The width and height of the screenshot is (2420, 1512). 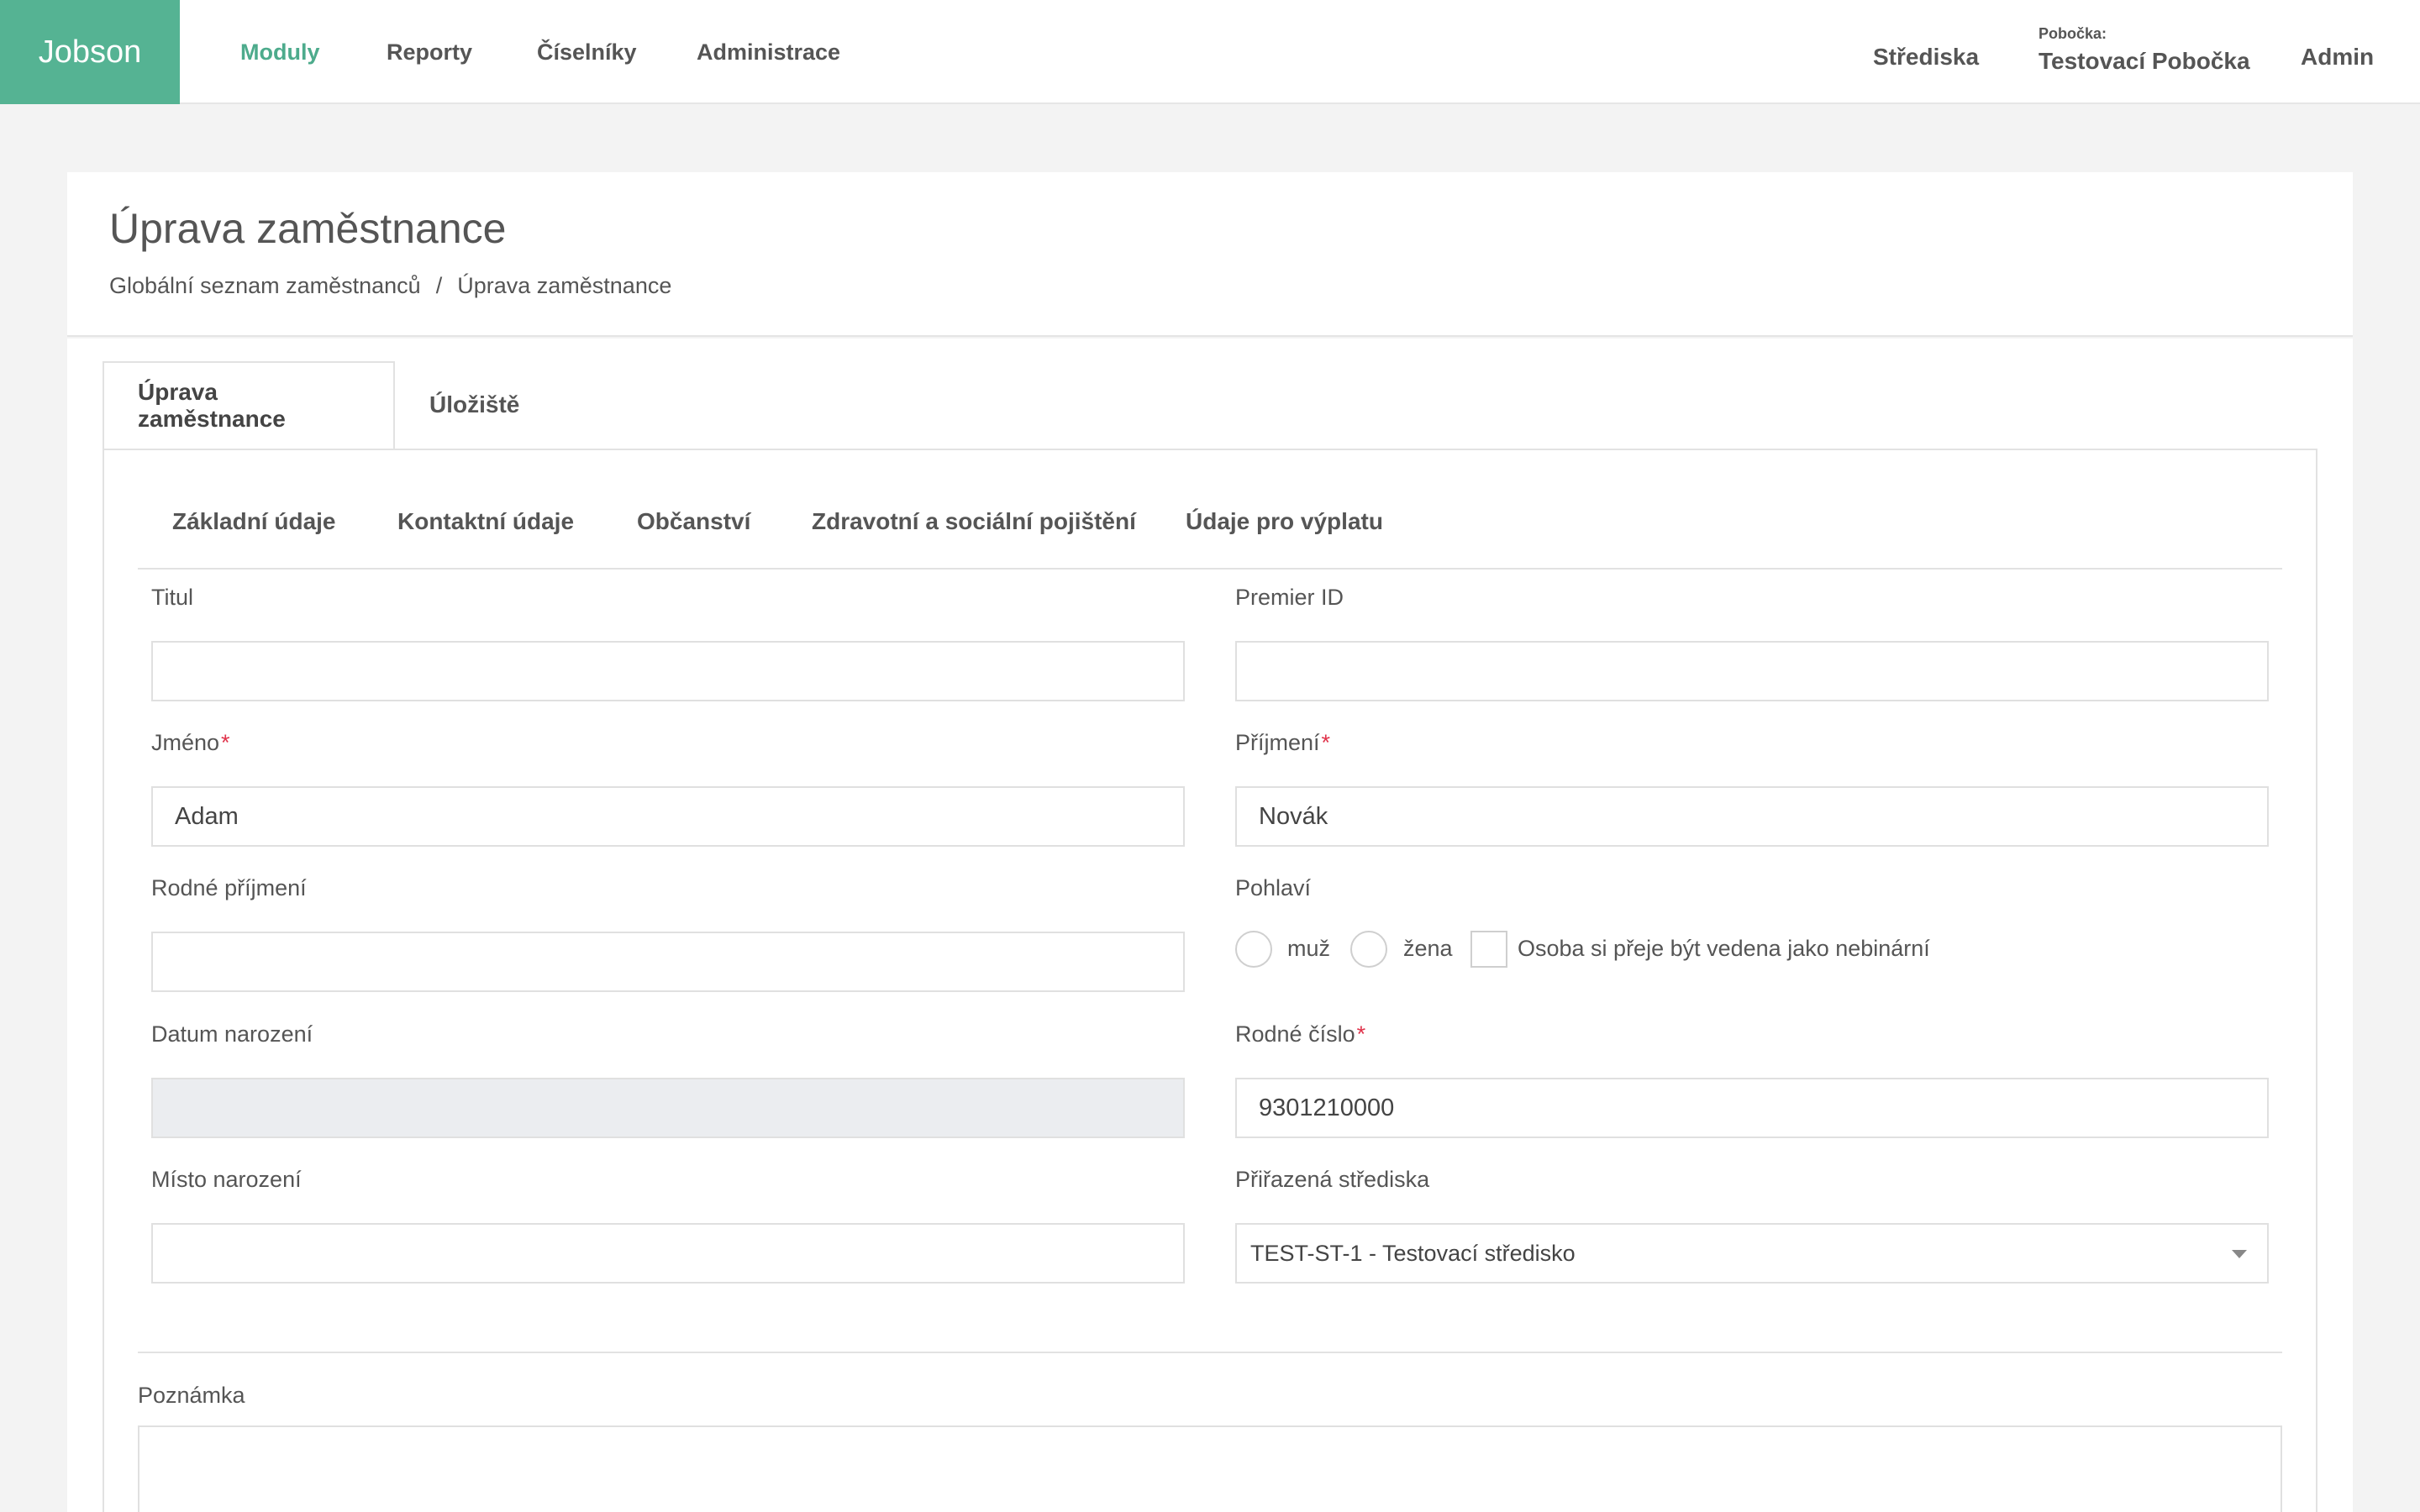 What do you see at coordinates (280, 52) in the screenshot?
I see `nav-item-moduly: Moduly` at bounding box center [280, 52].